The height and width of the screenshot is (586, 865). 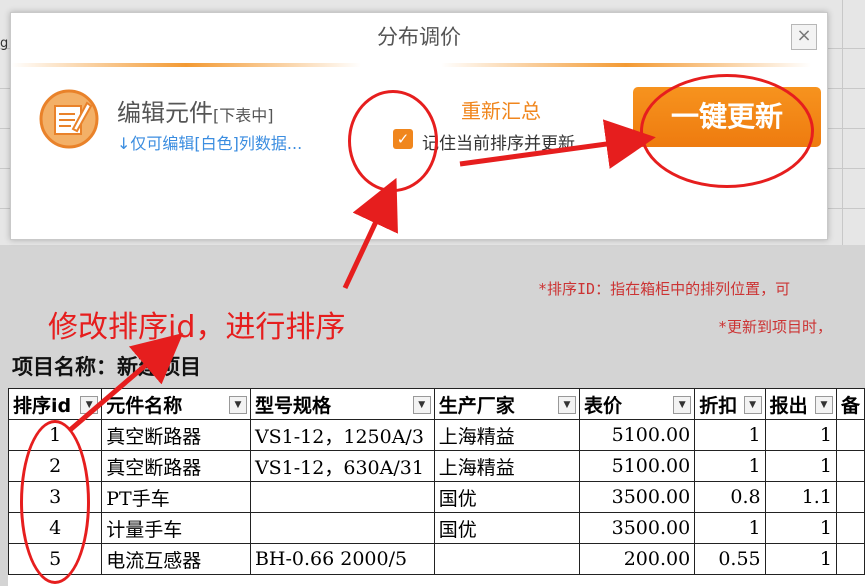 What do you see at coordinates (126, 382) in the screenshot?
I see `arrow-from-sortid` at bounding box center [126, 382].